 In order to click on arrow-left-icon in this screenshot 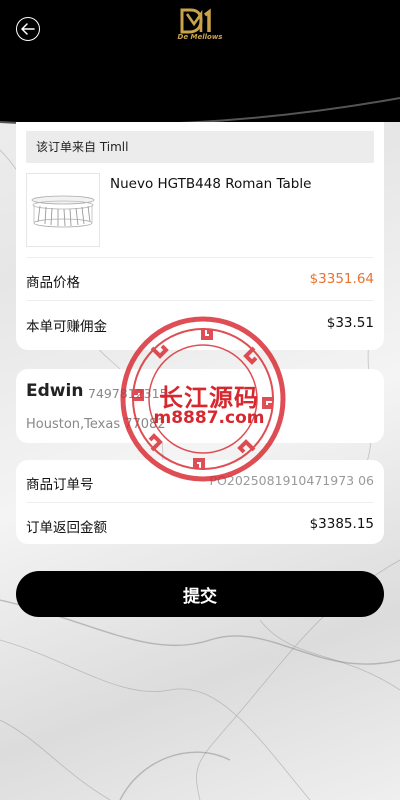, I will do `click(28, 29)`.